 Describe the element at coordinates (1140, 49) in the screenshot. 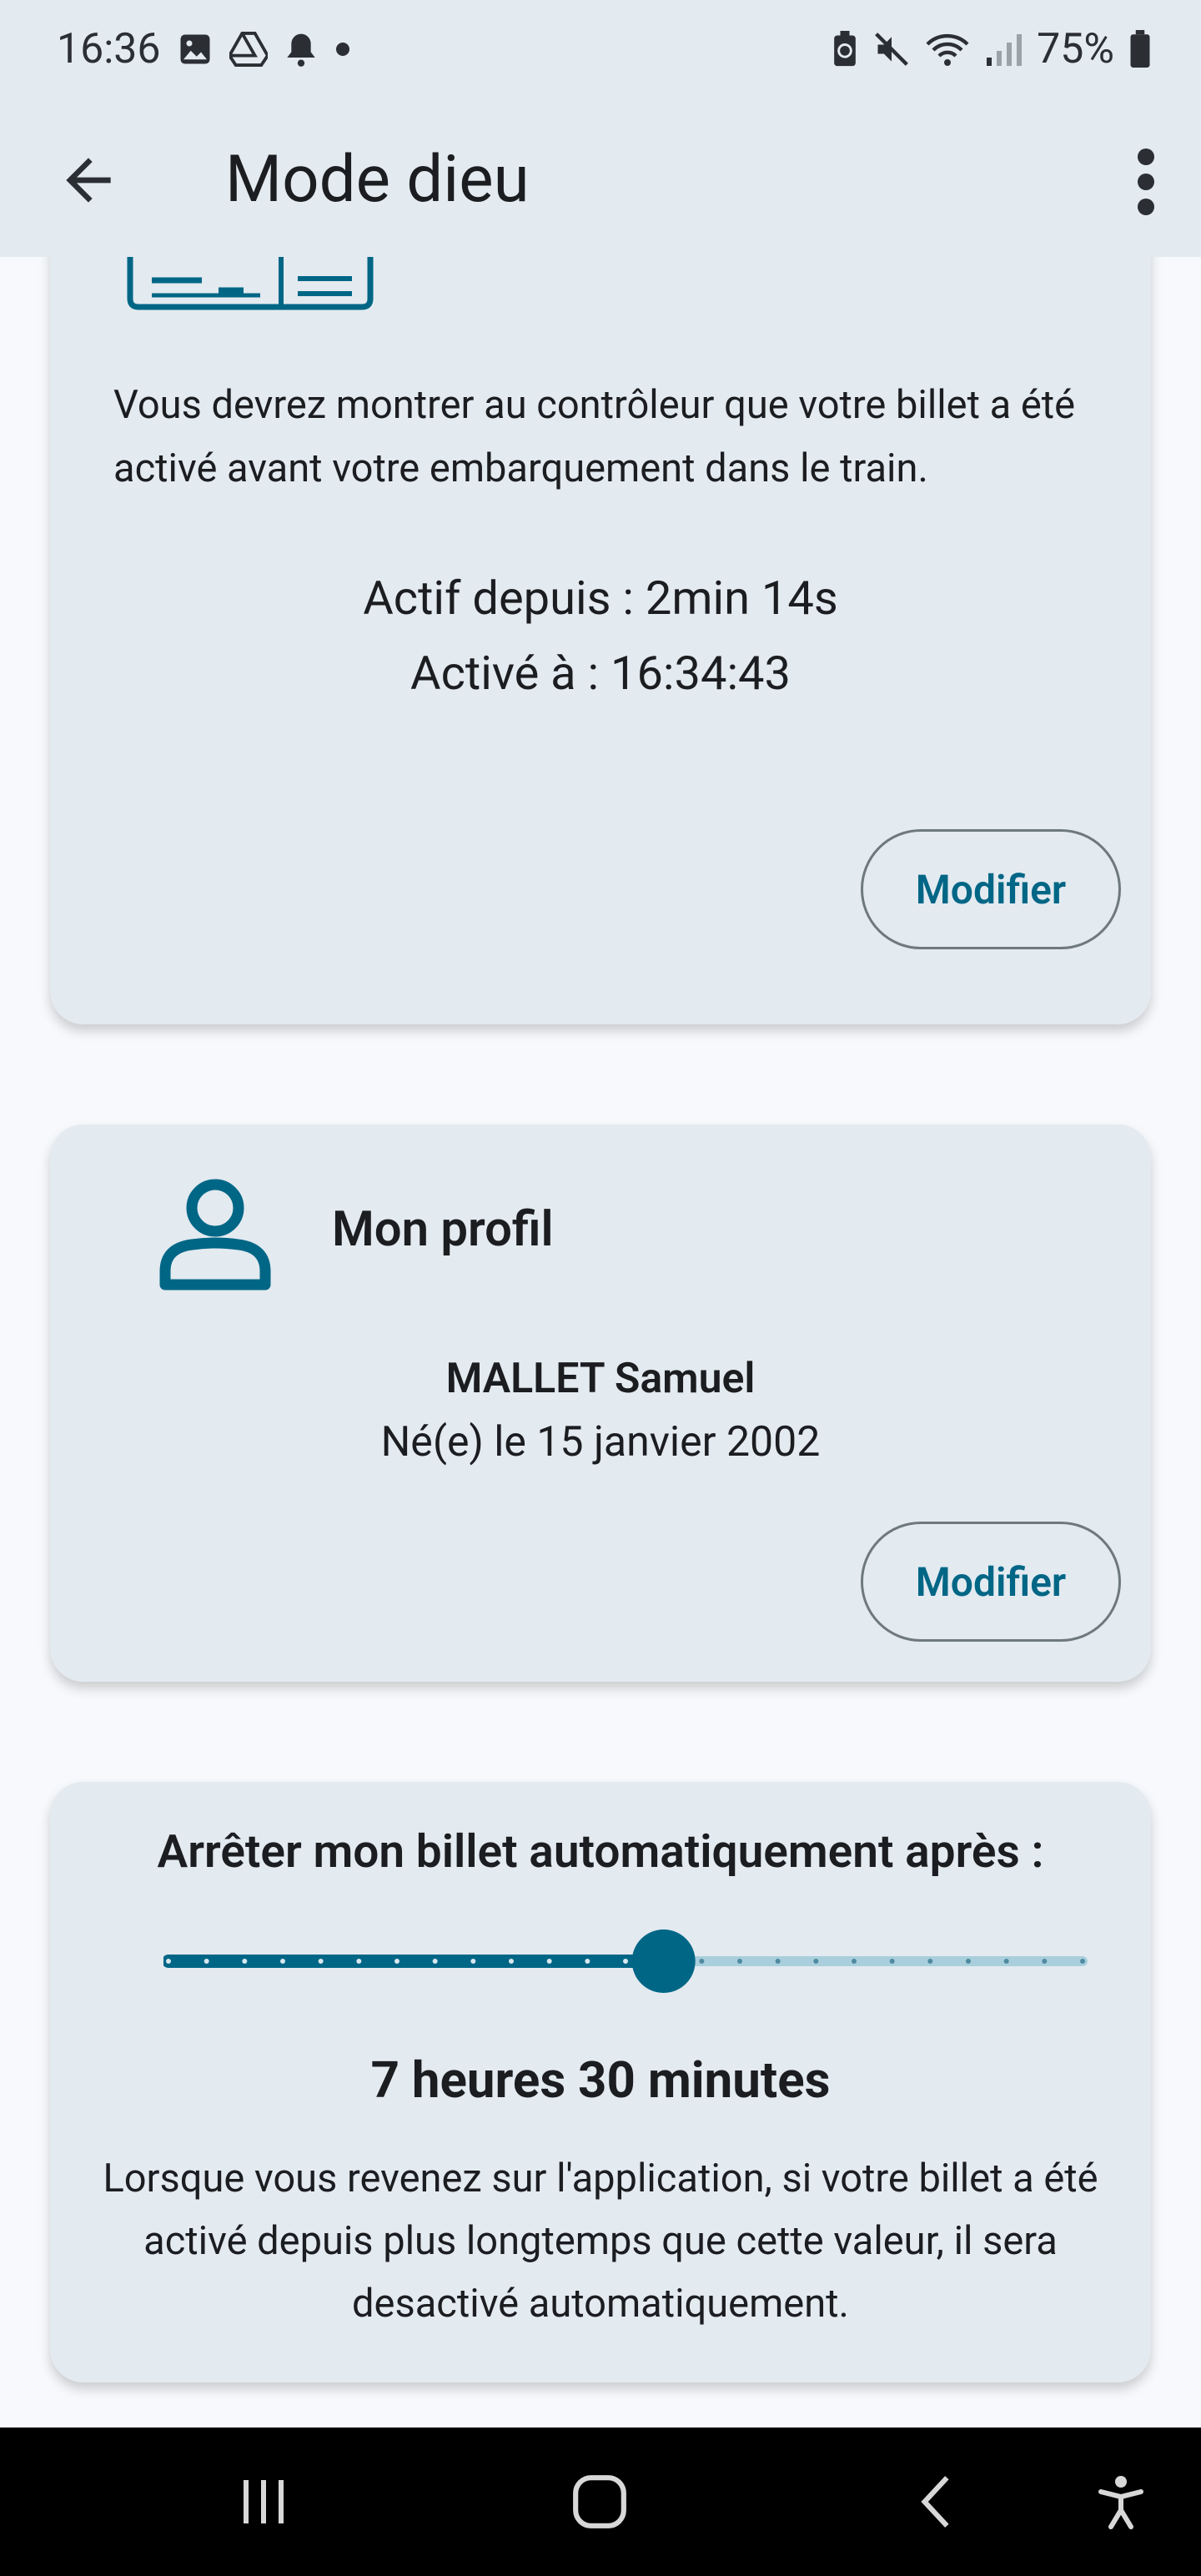

I see `battery-icon` at that location.